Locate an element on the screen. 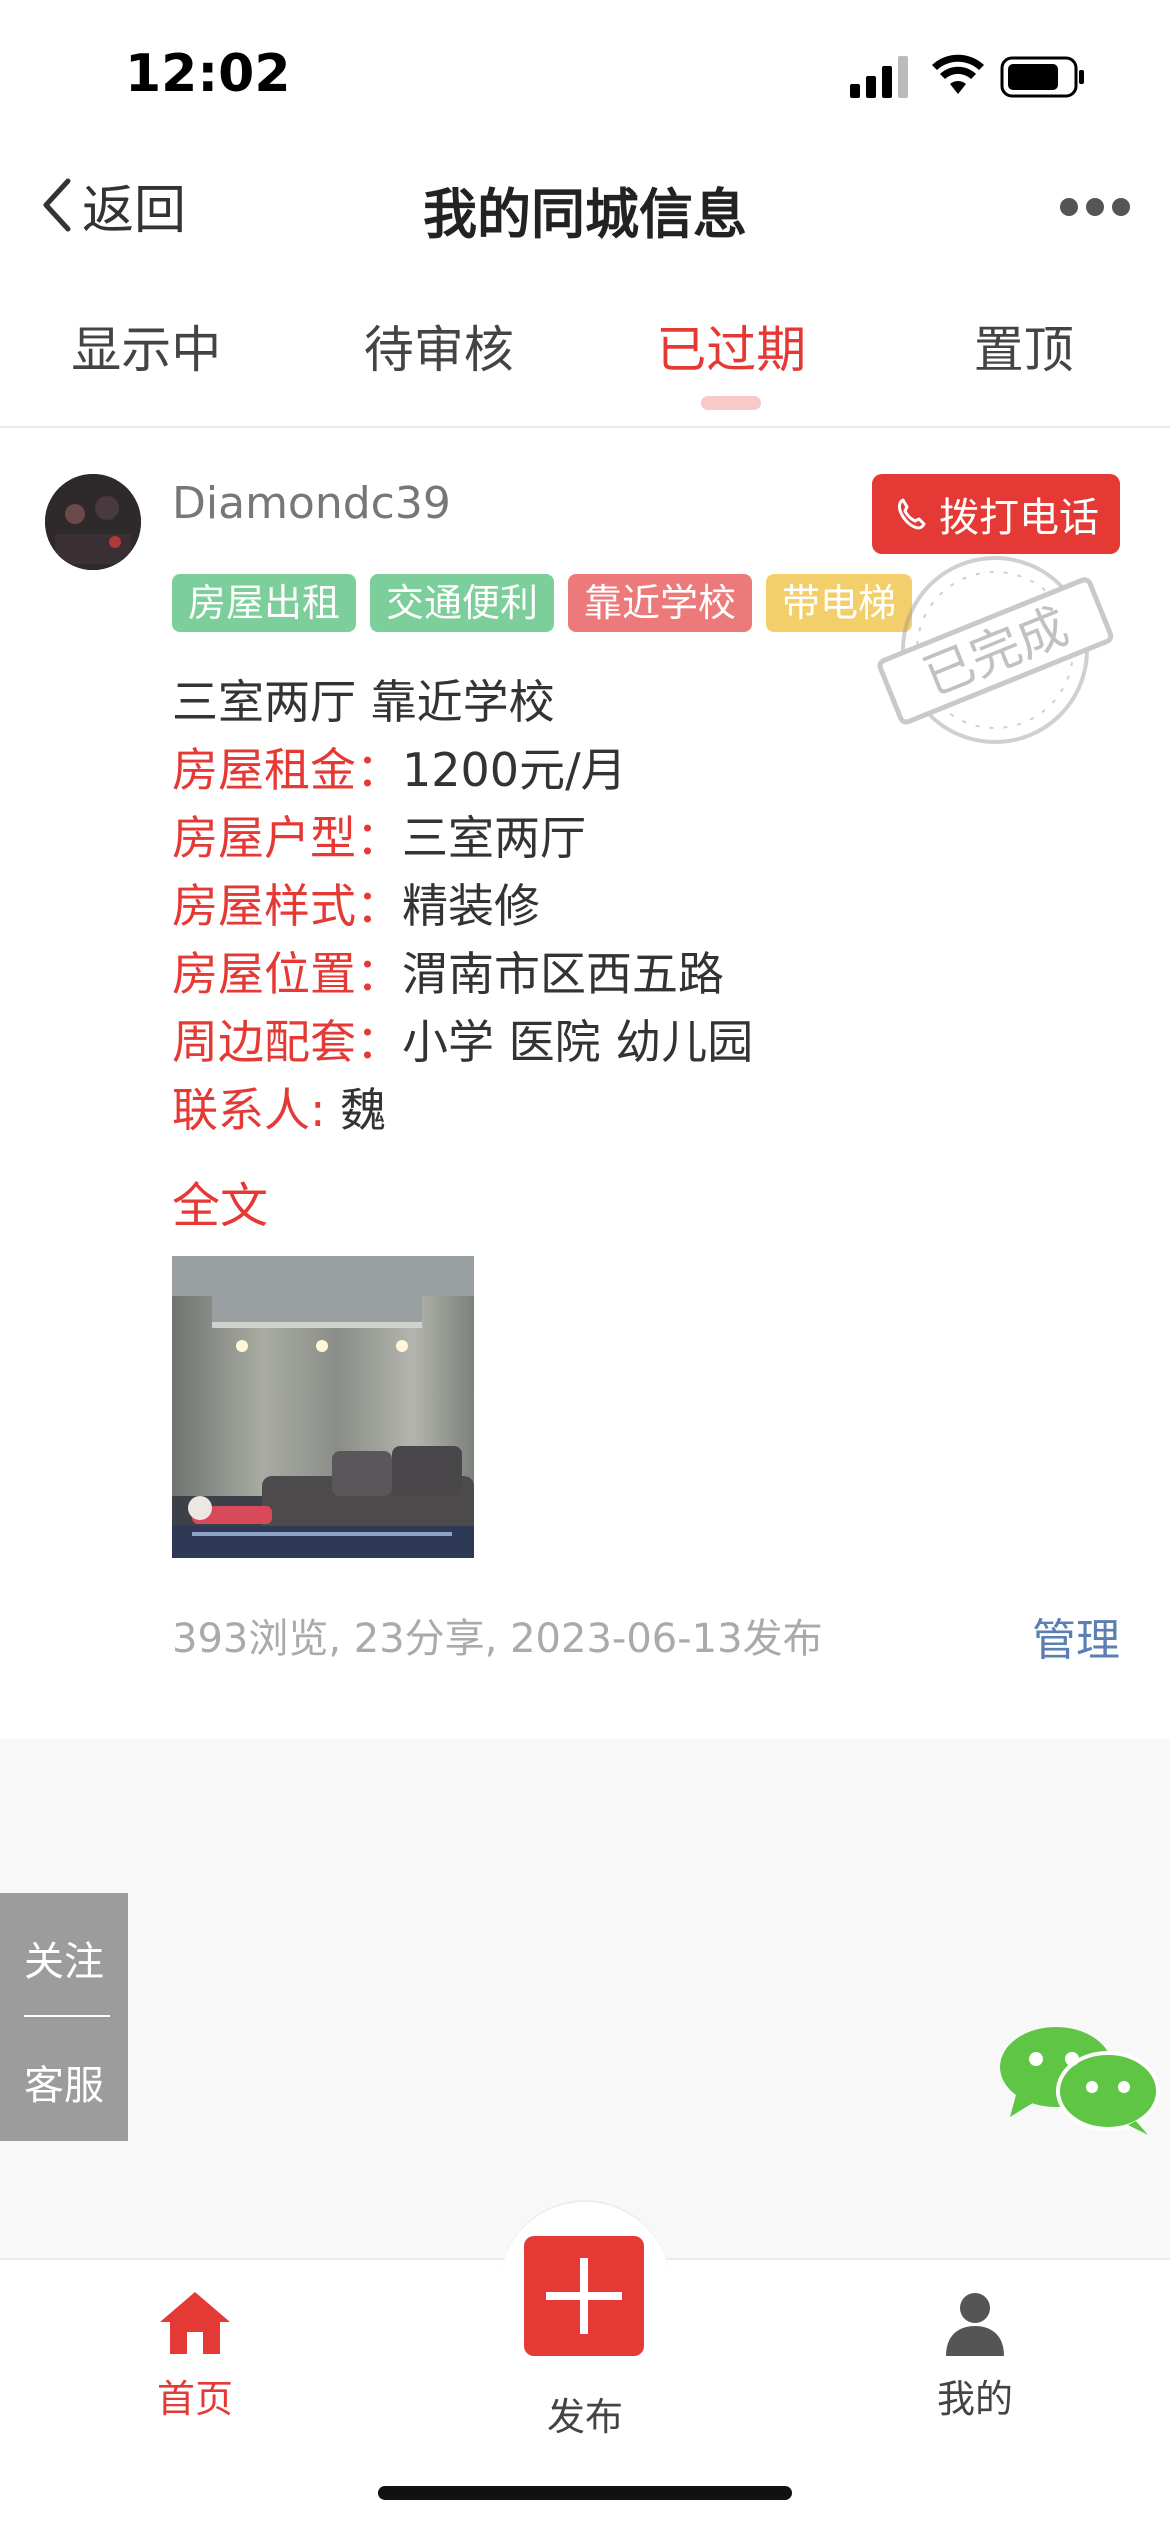 Image resolution: width=1170 pixels, height=2534 pixels. field-facilities: 周边配套：小学 医院 幼儿园 is located at coordinates (462, 1039).